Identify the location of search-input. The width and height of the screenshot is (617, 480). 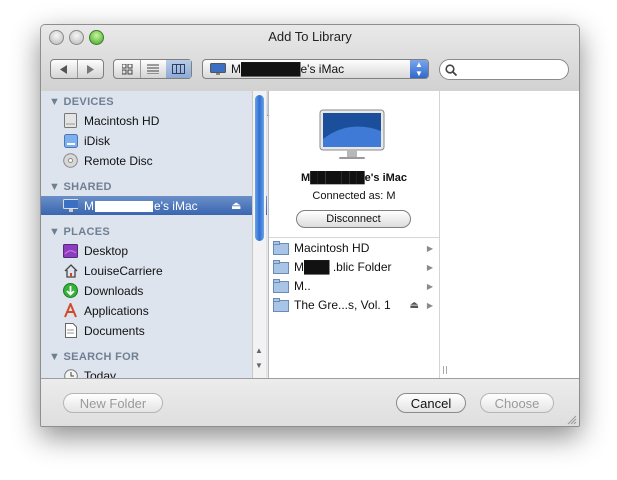
(512, 70).